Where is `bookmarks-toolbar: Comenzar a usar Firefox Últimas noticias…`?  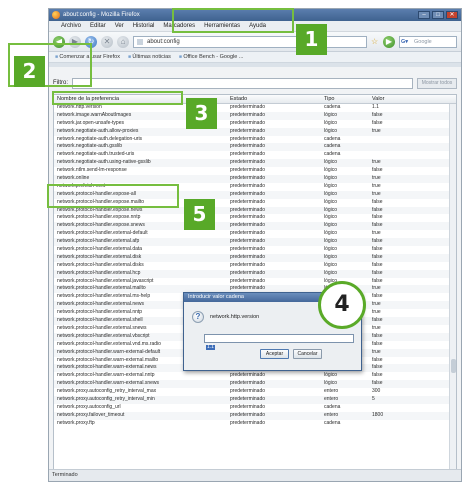
bookmarks-toolbar: Comenzar a usar Firefox Últimas noticias… is located at coordinates (255, 57).